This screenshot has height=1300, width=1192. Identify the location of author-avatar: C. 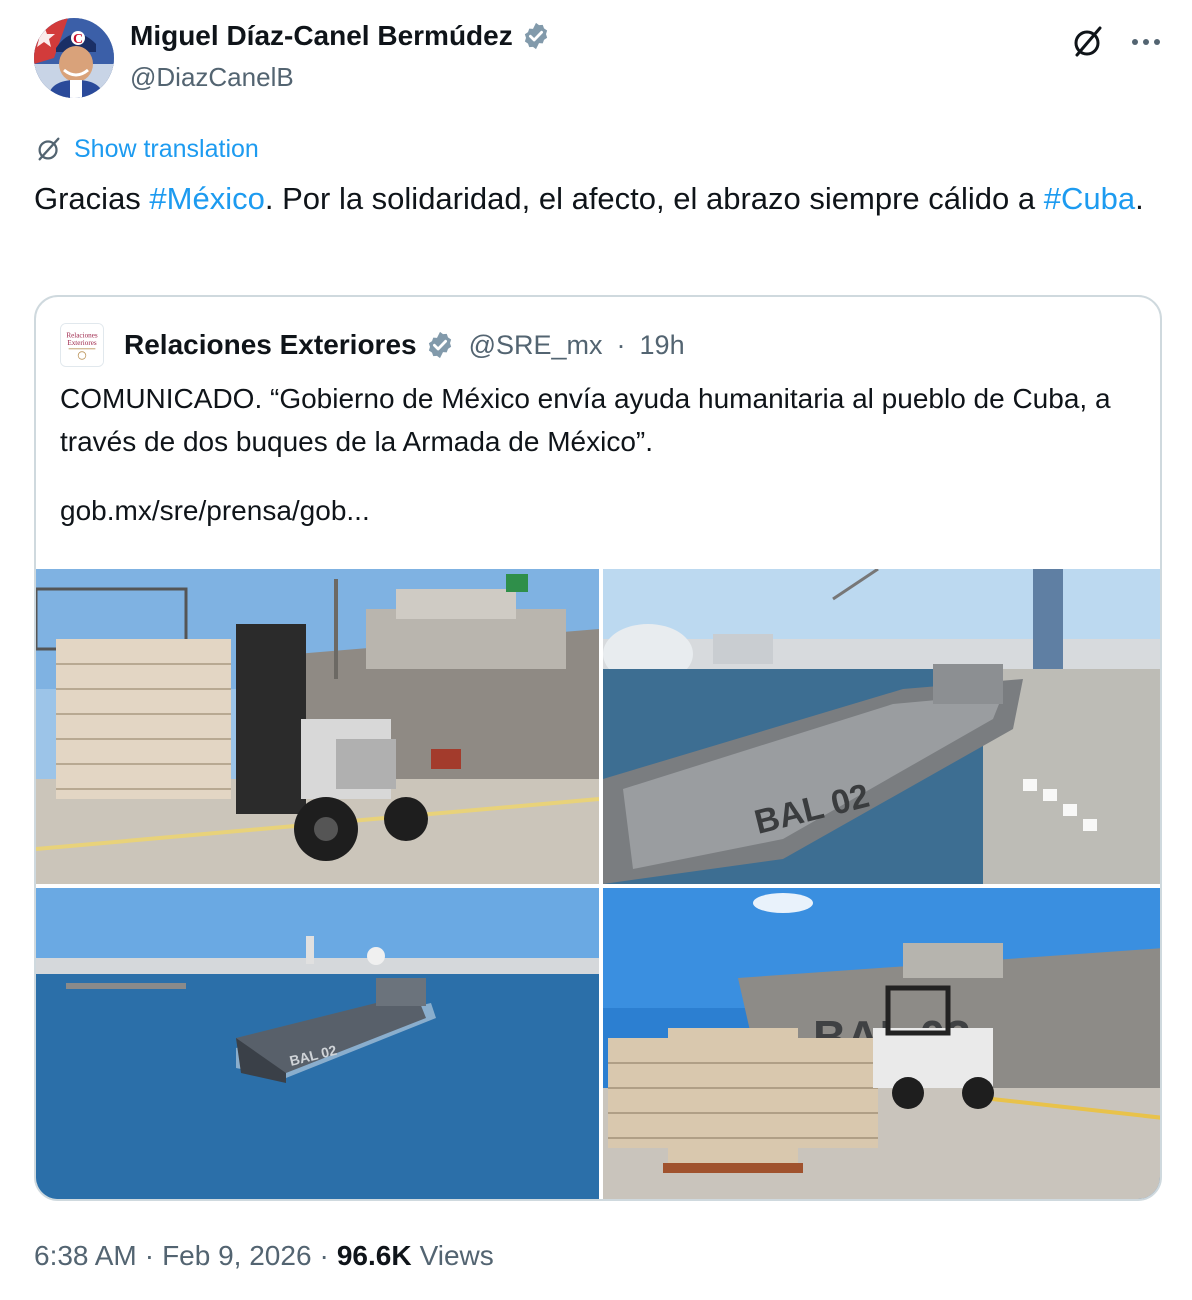
(74, 58).